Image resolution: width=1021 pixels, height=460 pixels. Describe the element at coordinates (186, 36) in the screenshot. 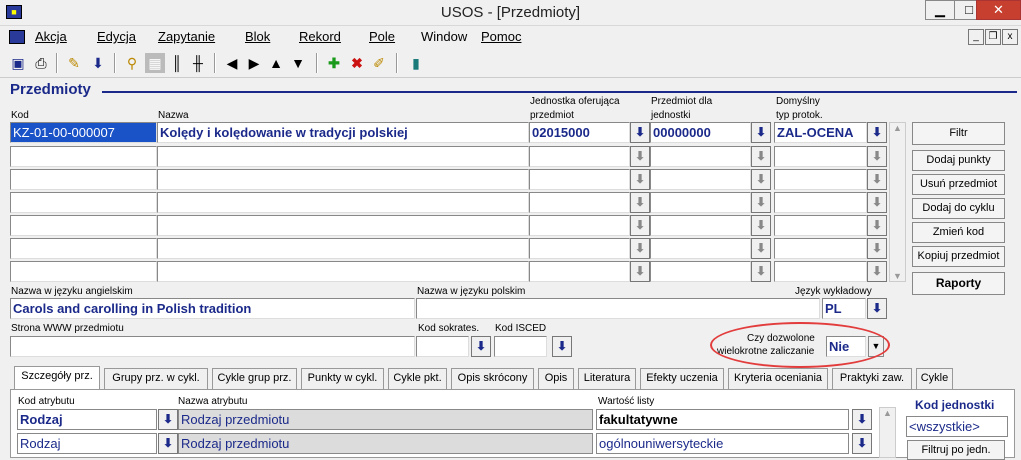

I see `menu-zapytanie: Zapytanie` at that location.